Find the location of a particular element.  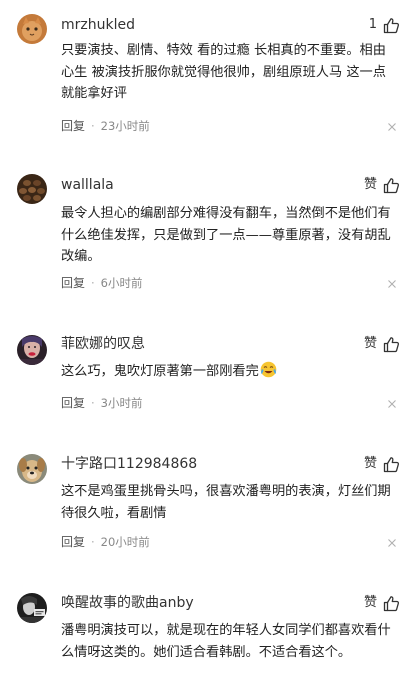

comment-meta: 回复 · 6小时前 is located at coordinates (102, 283).